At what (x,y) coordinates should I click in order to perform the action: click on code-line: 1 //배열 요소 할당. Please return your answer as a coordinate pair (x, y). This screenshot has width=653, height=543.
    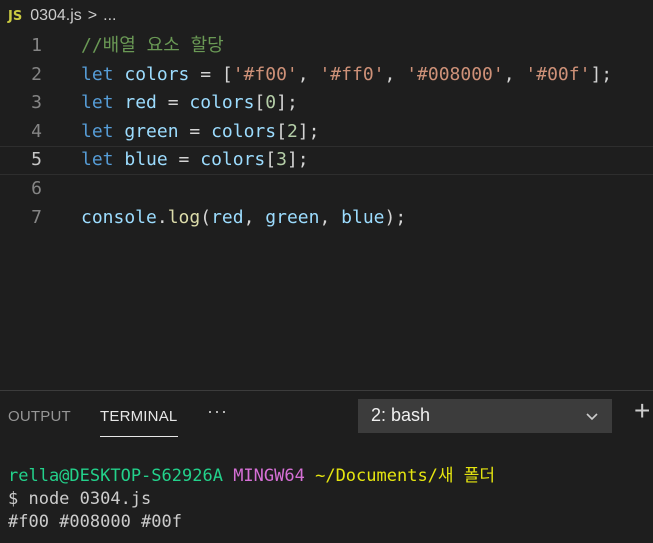
    Looking at the image, I should click on (326, 46).